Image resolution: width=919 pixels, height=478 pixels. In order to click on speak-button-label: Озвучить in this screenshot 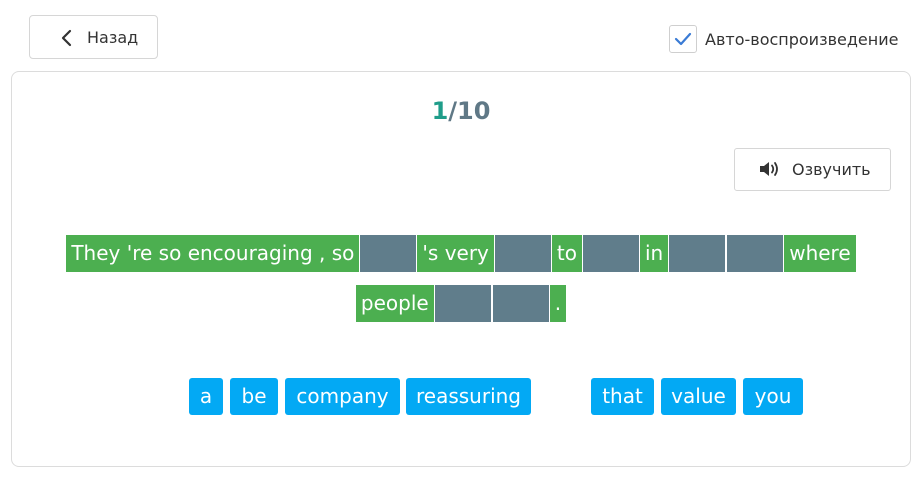, I will do `click(831, 169)`.